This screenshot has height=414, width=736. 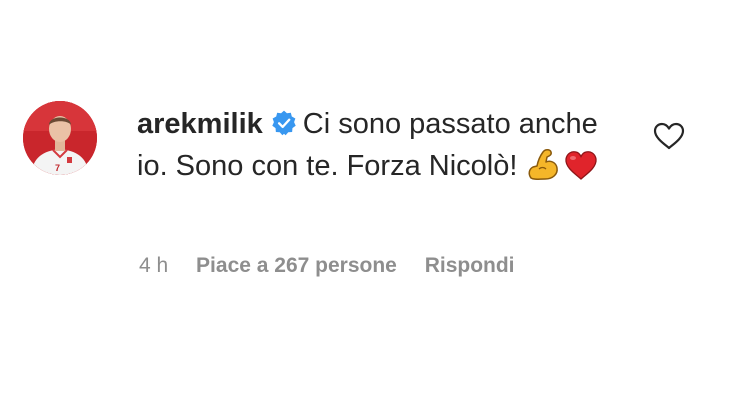 What do you see at coordinates (543, 164) in the screenshot?
I see `flexed-biceps-icon` at bounding box center [543, 164].